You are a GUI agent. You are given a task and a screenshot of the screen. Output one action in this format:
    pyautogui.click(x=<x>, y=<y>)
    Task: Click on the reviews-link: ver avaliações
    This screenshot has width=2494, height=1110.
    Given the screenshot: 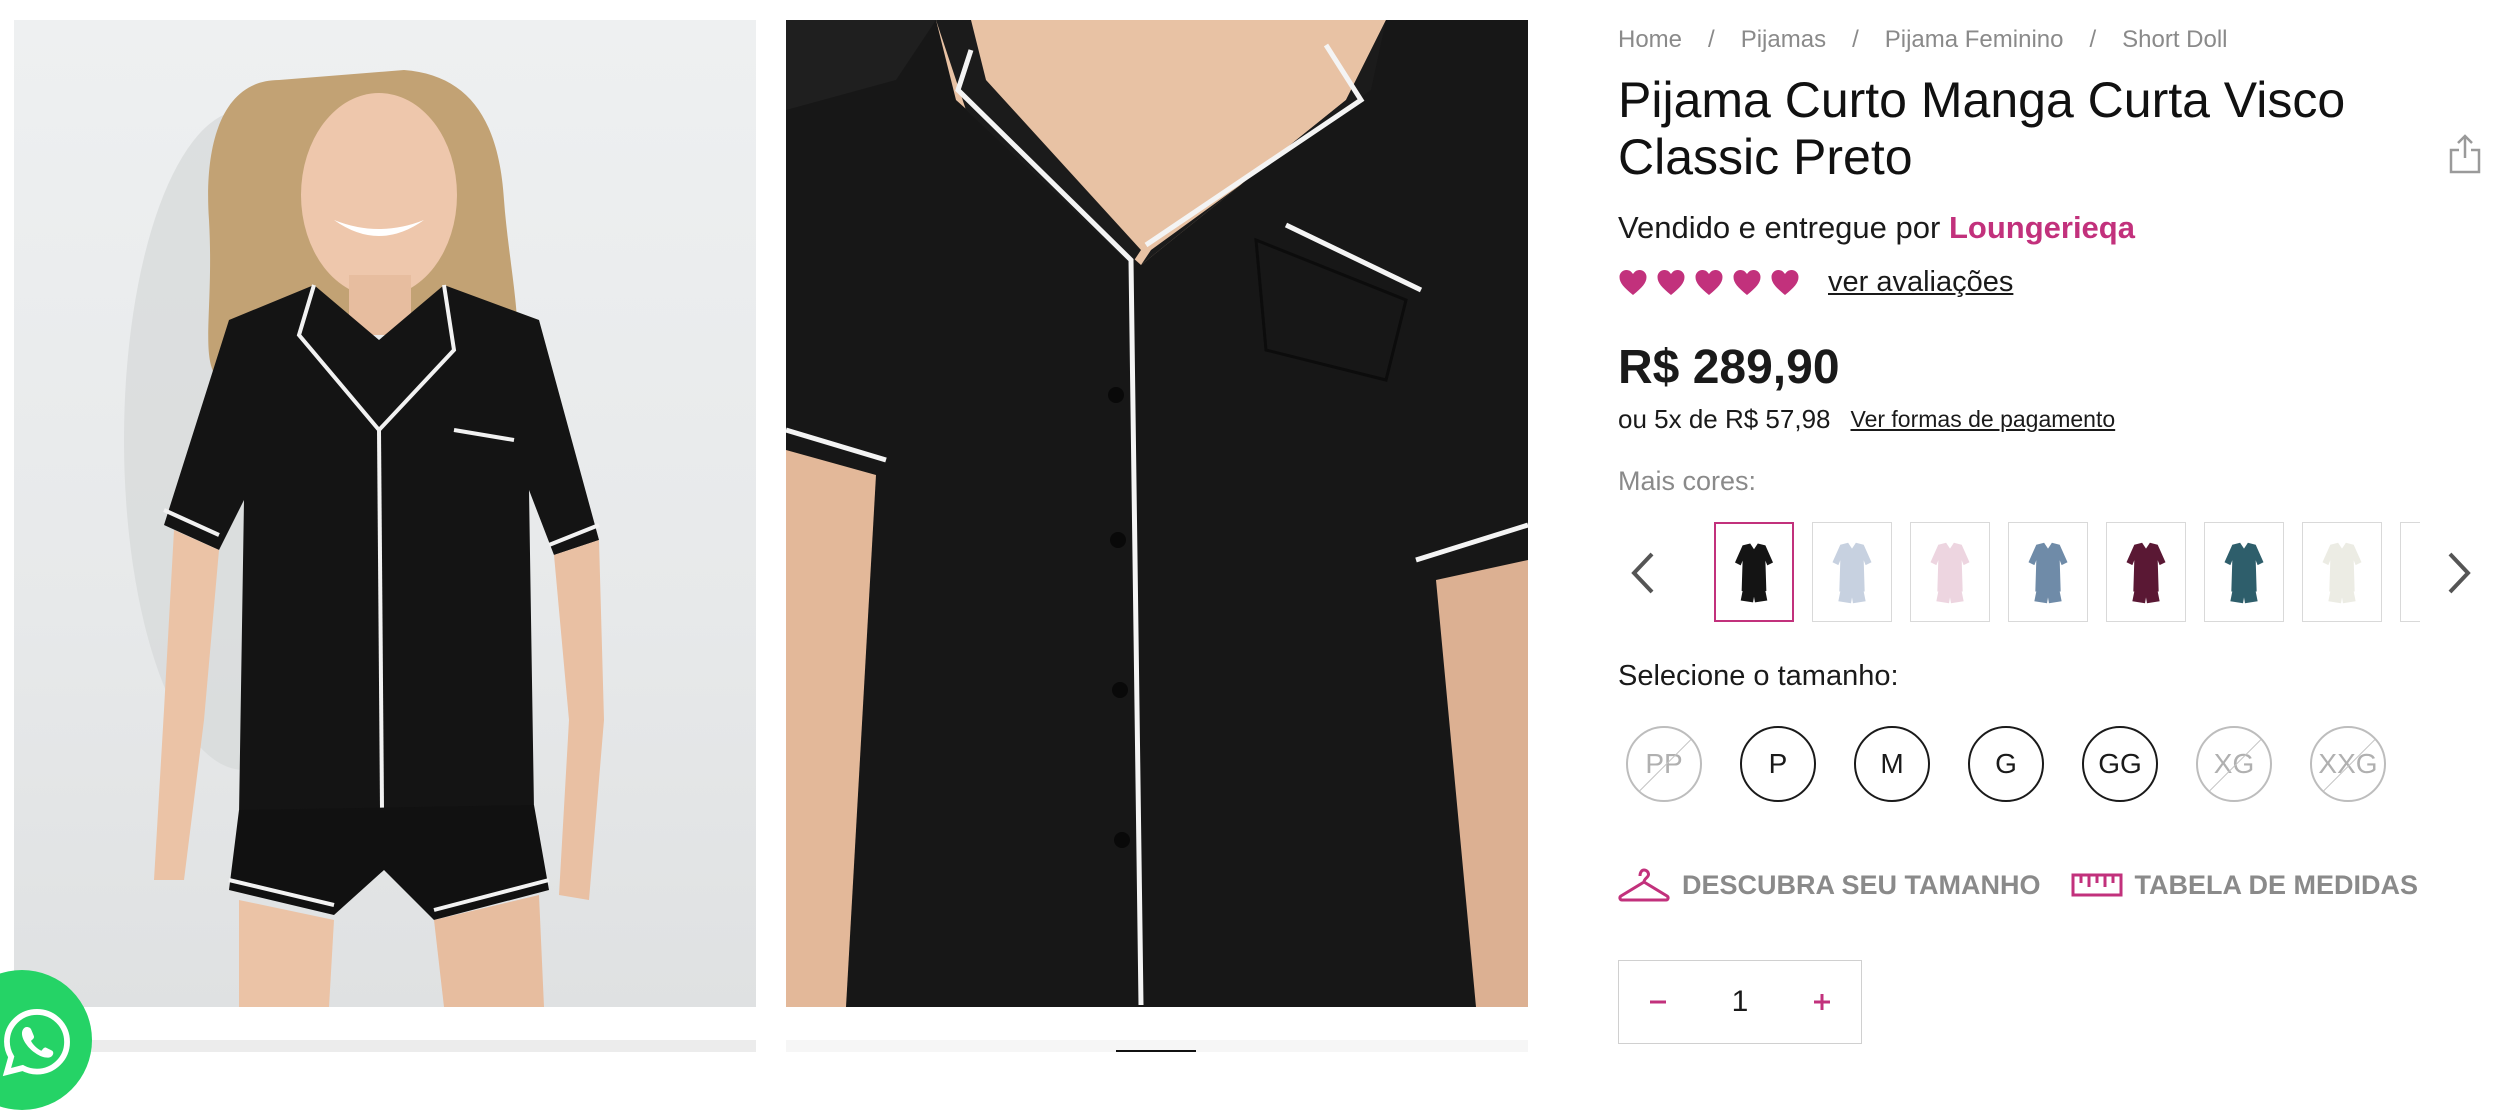 What is the action you would take?
    pyautogui.click(x=1920, y=282)
    